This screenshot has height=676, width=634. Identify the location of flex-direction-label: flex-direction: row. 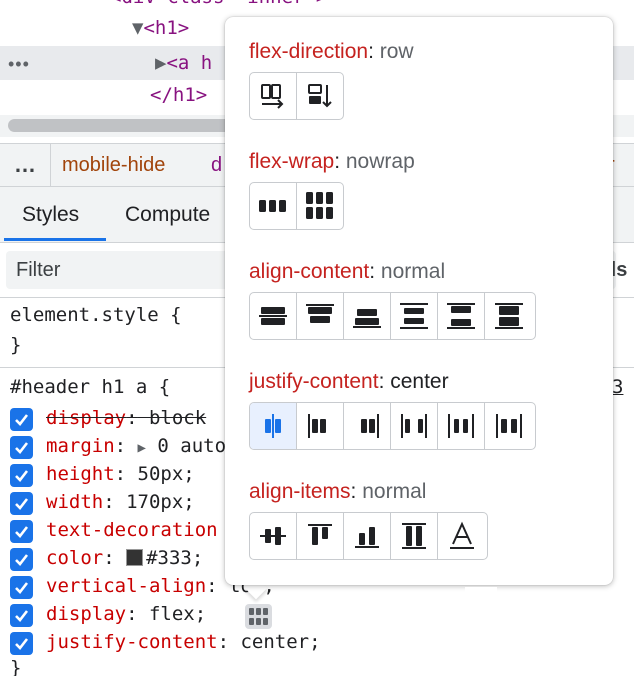
(331, 51).